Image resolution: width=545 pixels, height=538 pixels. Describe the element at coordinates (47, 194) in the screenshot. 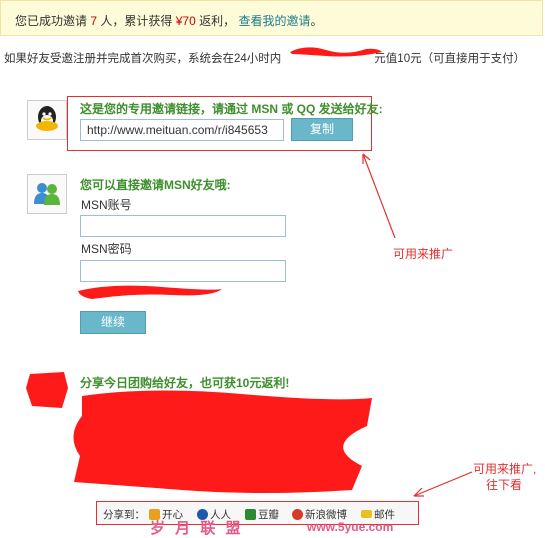

I see `msn-icon` at that location.